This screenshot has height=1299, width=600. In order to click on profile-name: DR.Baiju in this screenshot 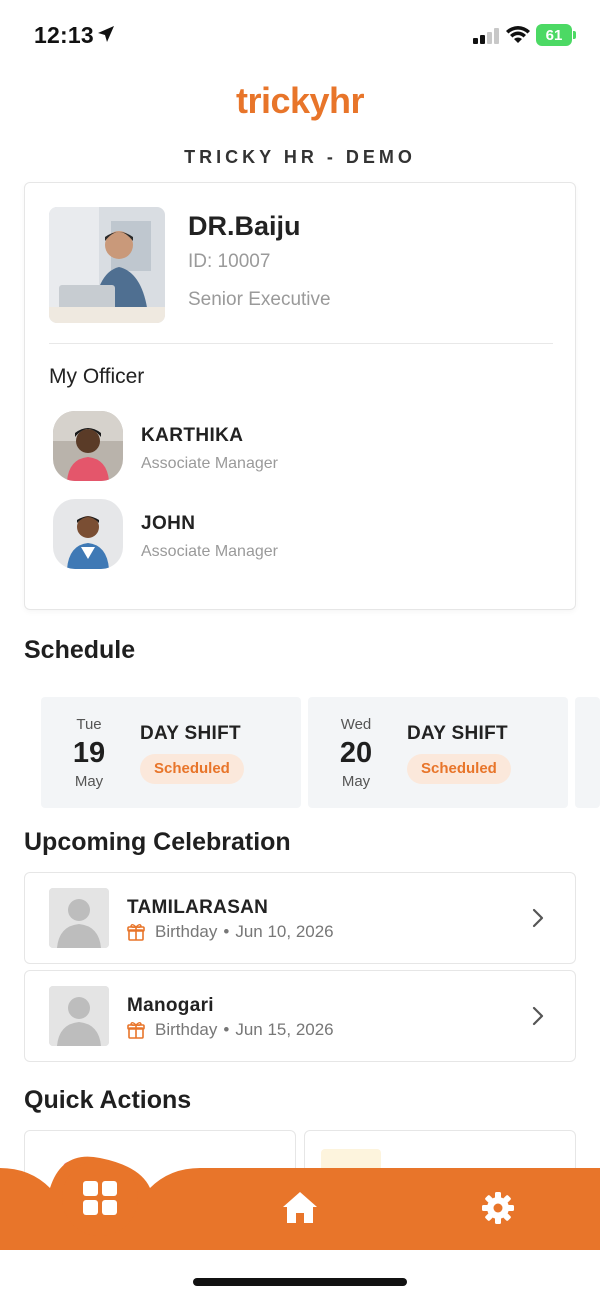, I will do `click(244, 226)`.